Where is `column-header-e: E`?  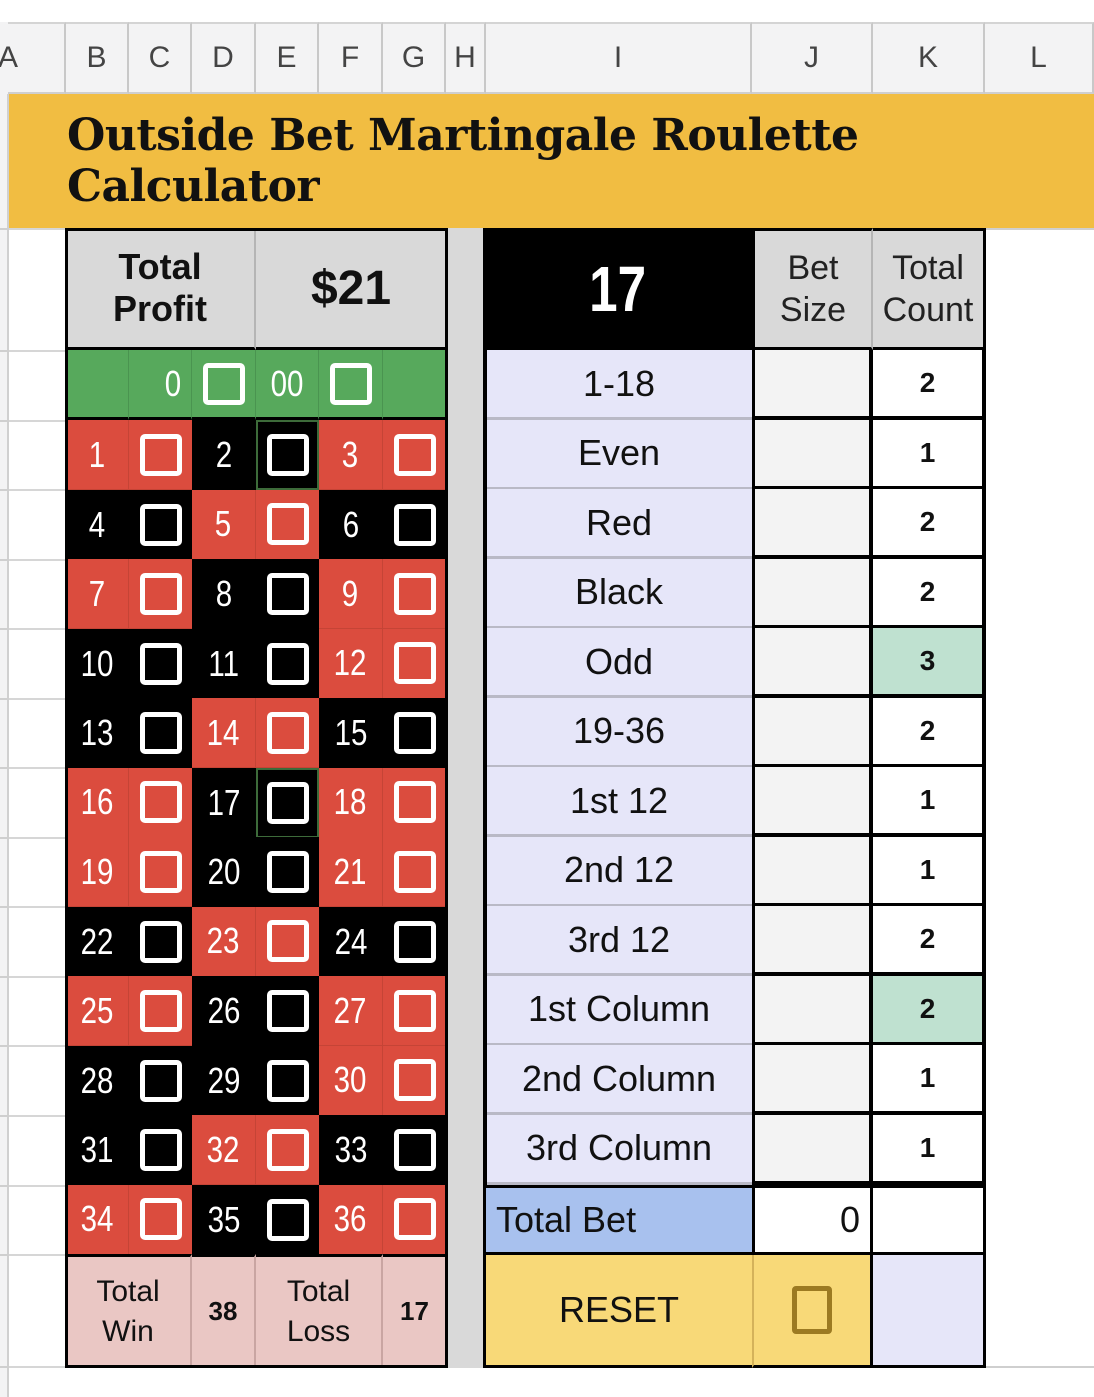
column-header-e: E is located at coordinates (287, 58).